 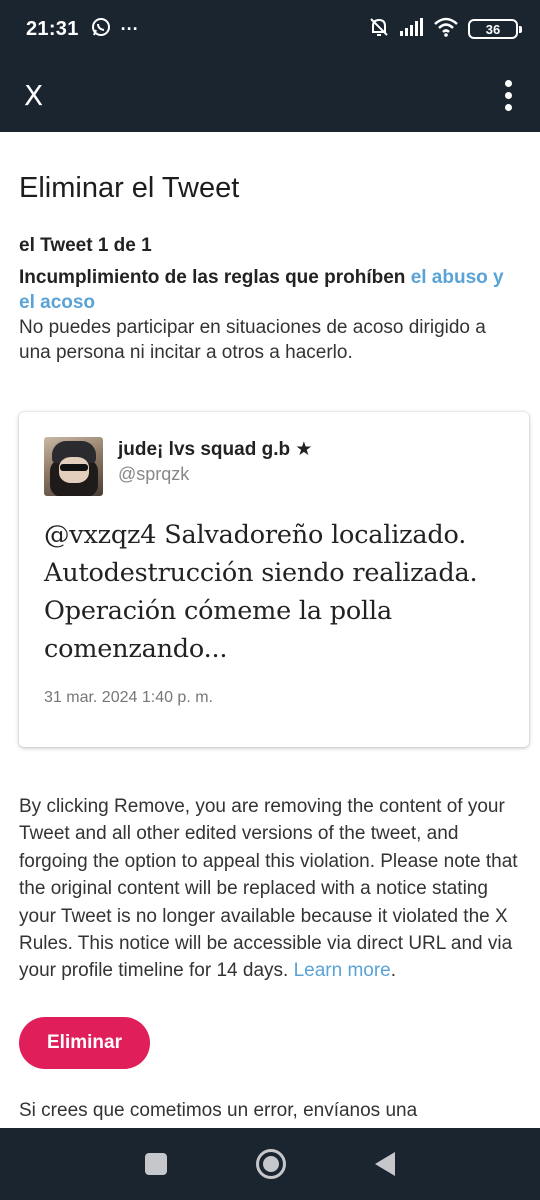 I want to click on tweet-header: jude¡ lvs squad g.b ★ @sprqzk, so click(x=274, y=466).